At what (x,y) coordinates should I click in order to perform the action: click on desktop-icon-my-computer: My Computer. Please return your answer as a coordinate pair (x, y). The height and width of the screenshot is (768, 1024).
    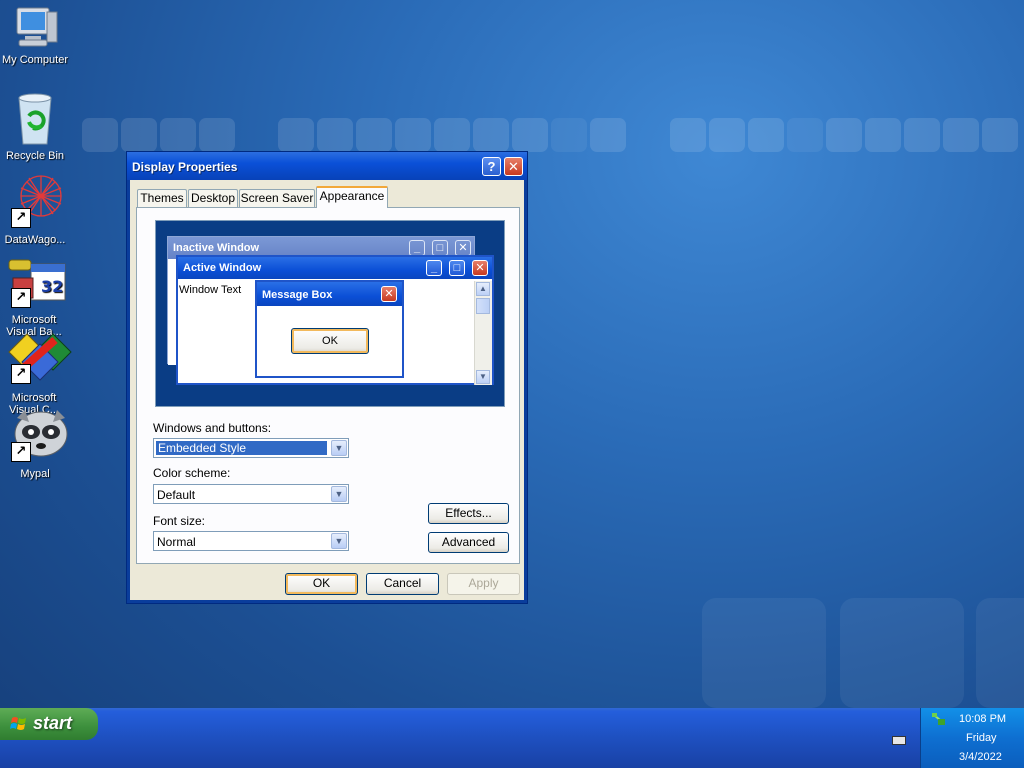
    Looking at the image, I should click on (35, 35).